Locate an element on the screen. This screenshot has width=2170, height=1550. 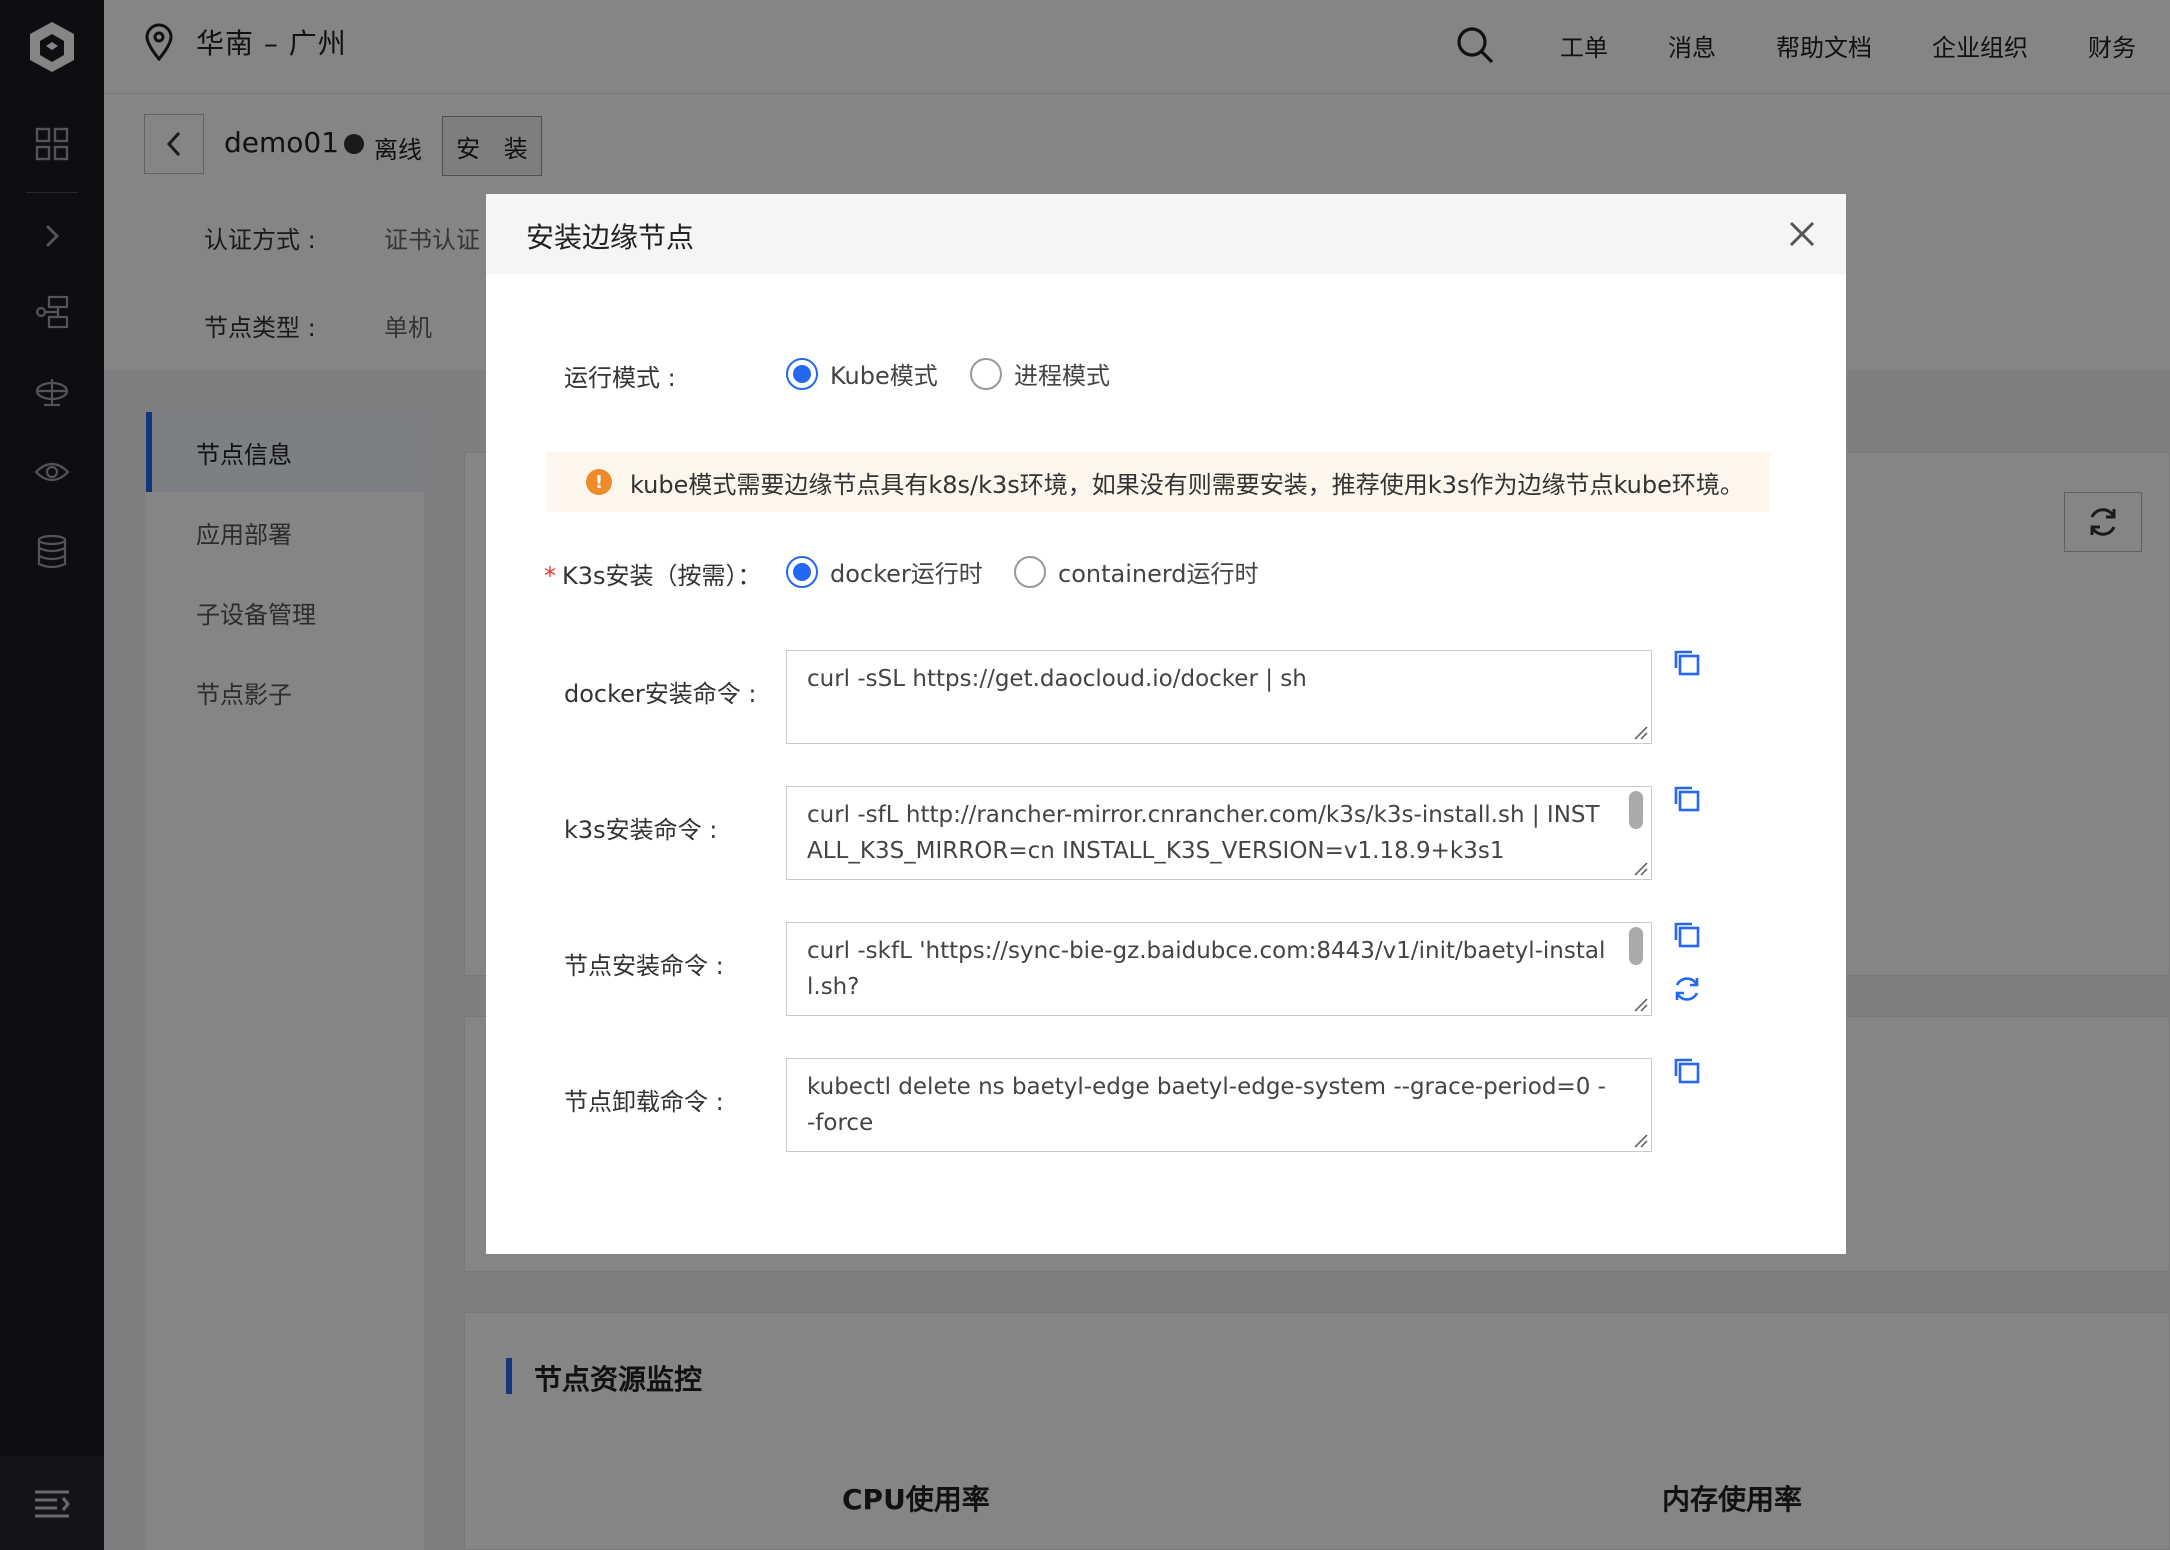
radio-kube-label: Kube模式 is located at coordinates (884, 376).